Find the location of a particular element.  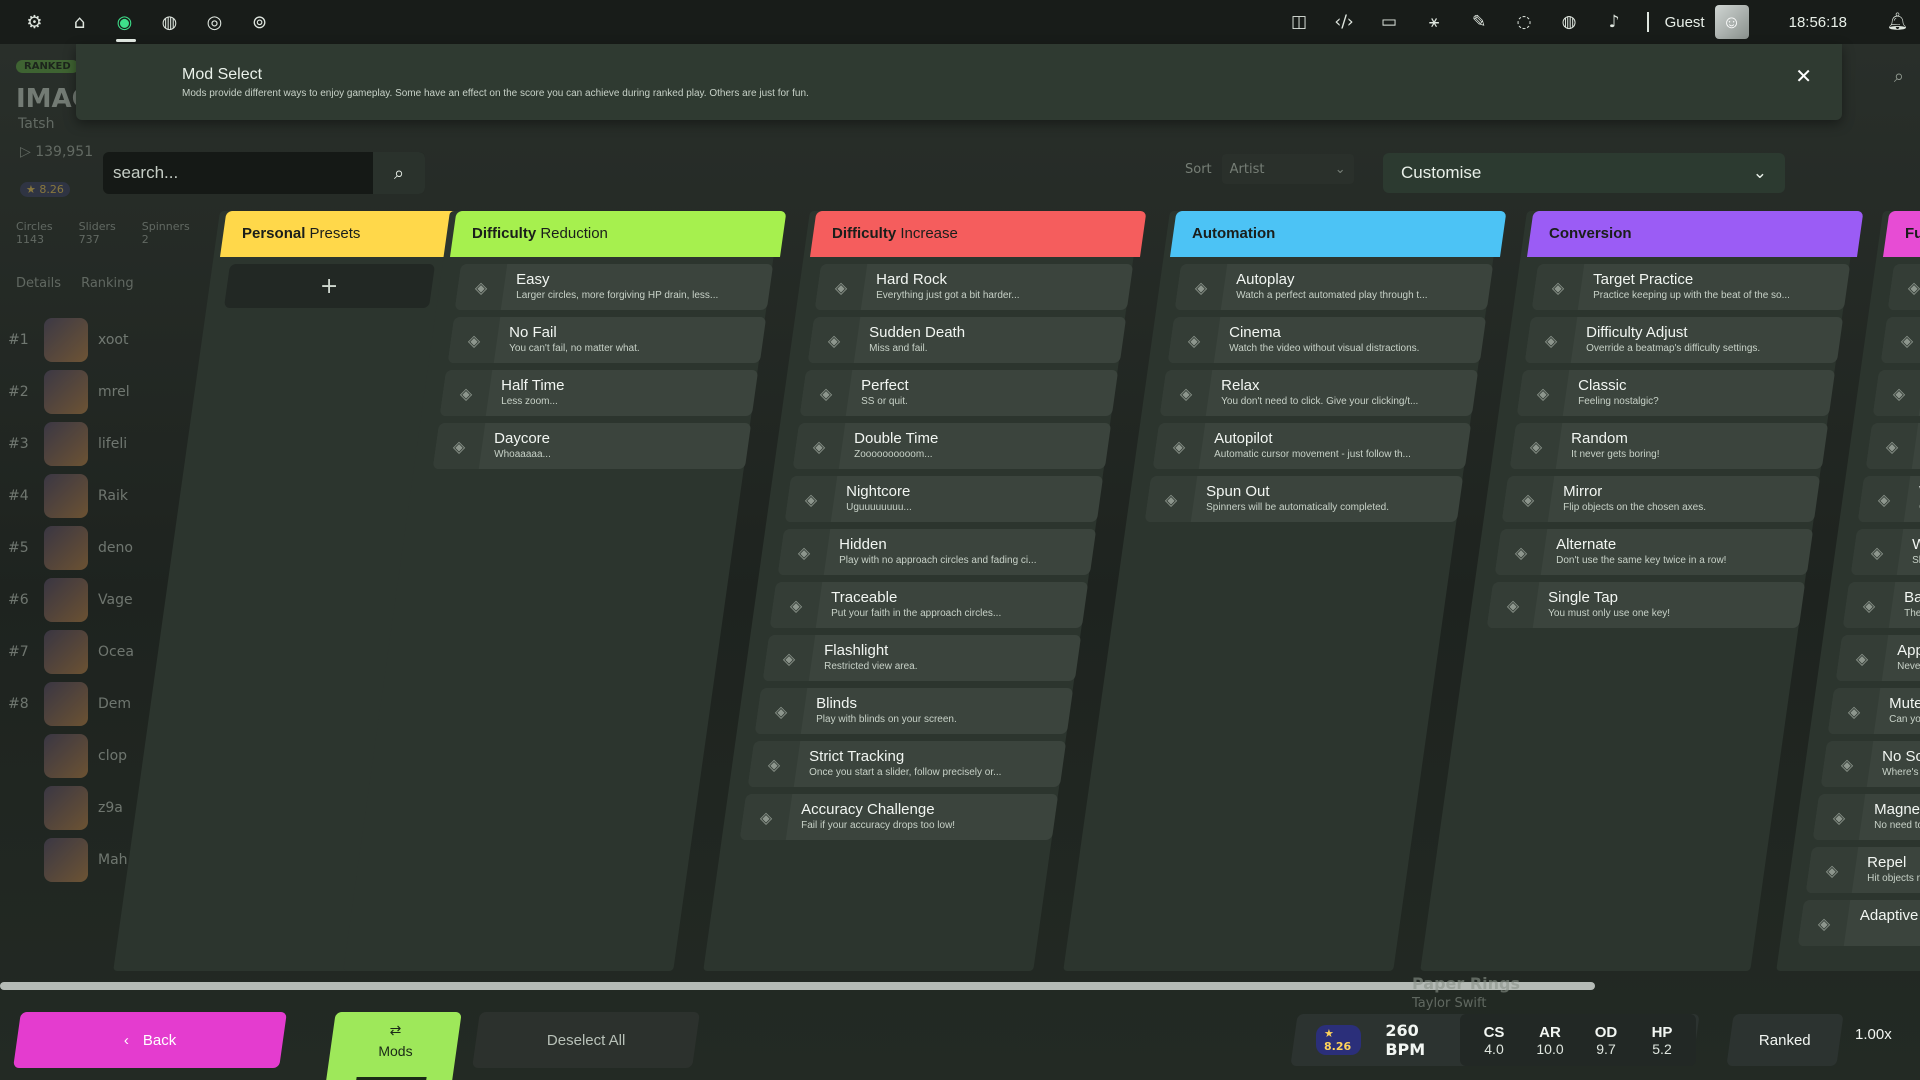

catch-ruleset-icon: ◎ is located at coordinates (214, 22).